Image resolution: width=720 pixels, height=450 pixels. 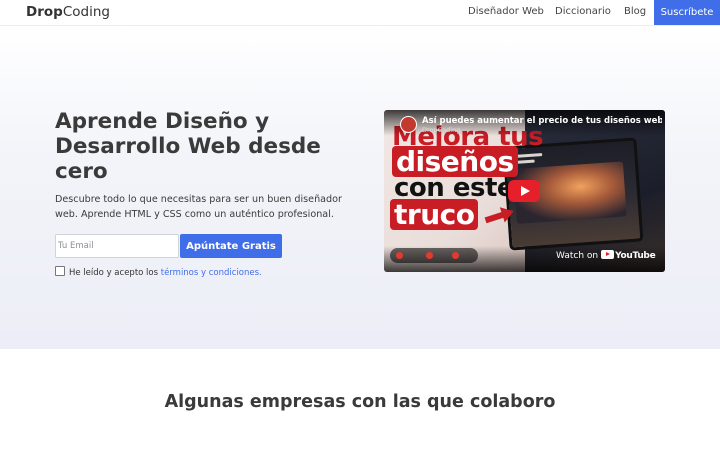 I want to click on channel-avatar, so click(x=408, y=124).